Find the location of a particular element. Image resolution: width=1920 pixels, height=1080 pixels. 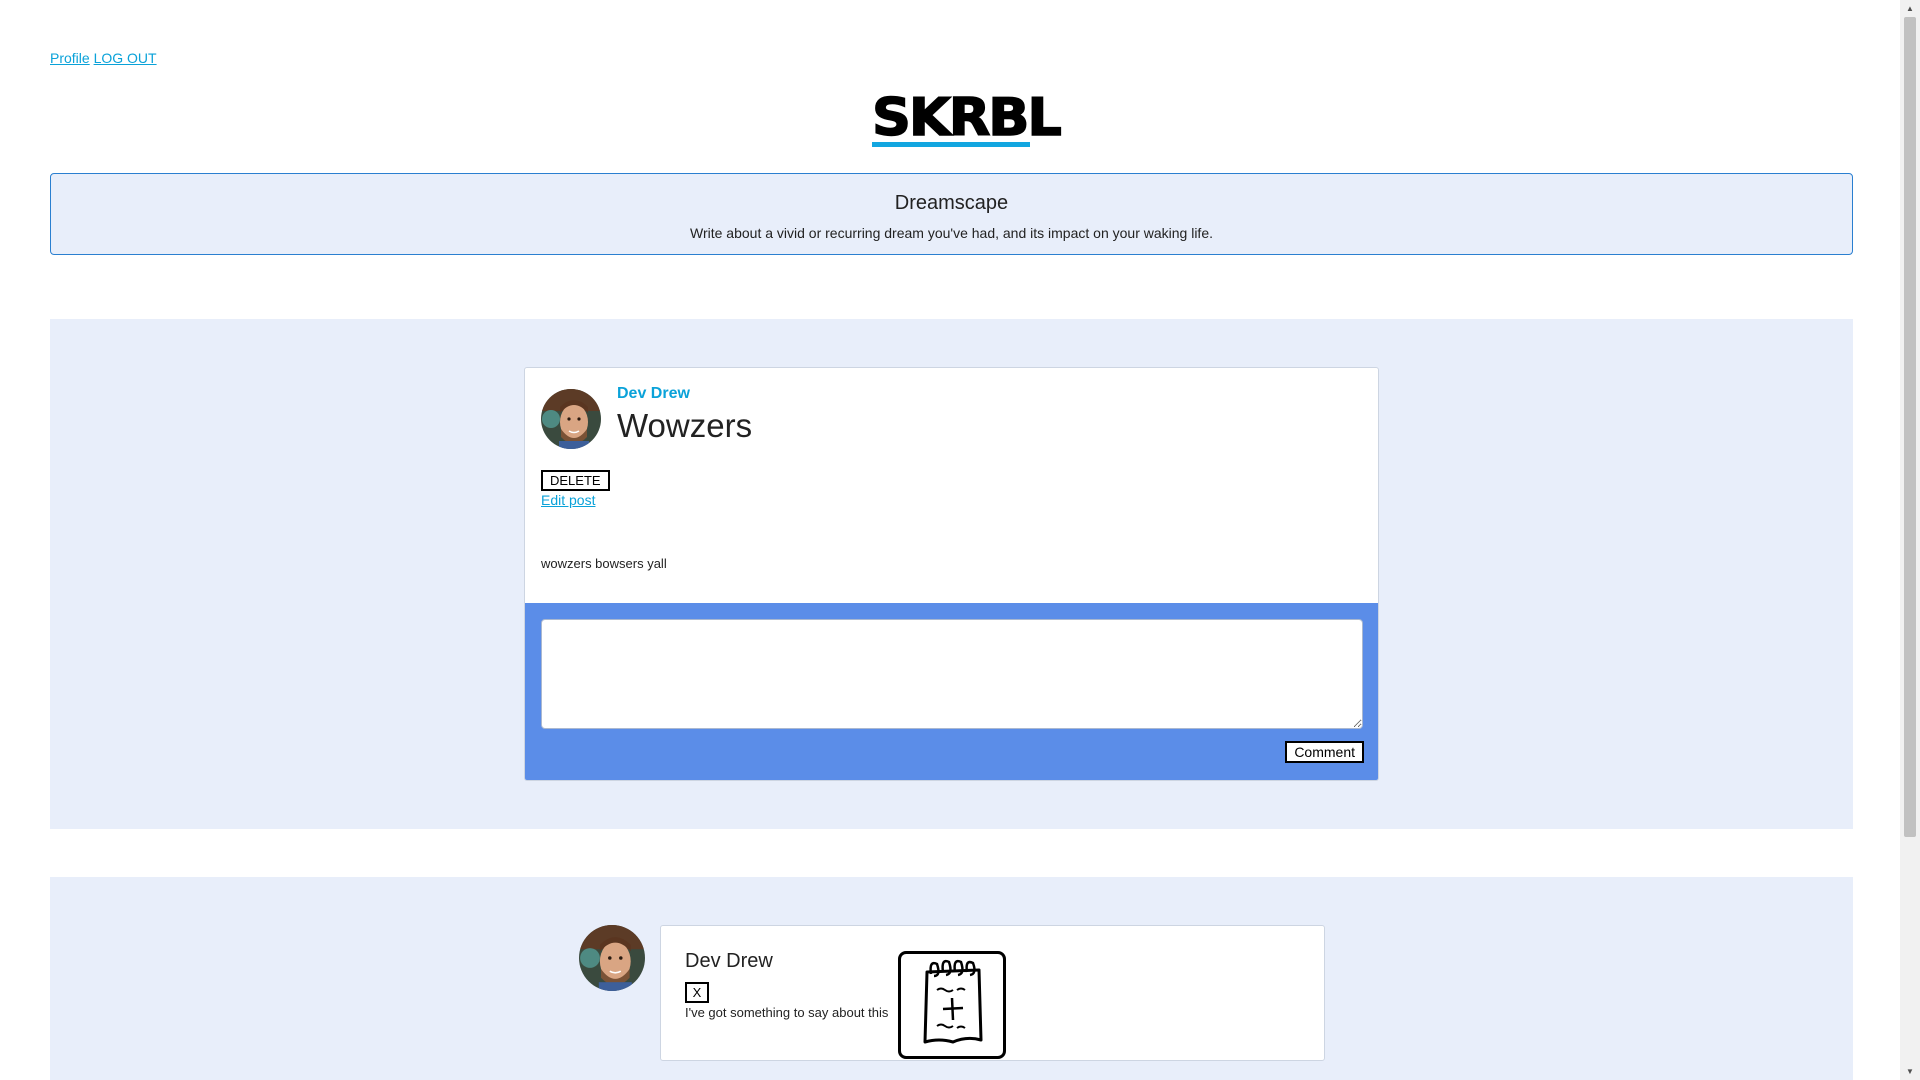

notepad-icon is located at coordinates (952, 1005).